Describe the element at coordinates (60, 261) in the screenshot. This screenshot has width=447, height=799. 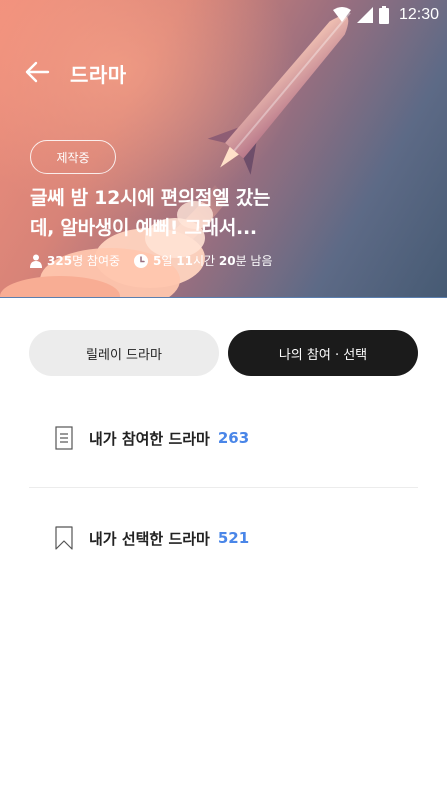
I see `participants-count: 325` at that location.